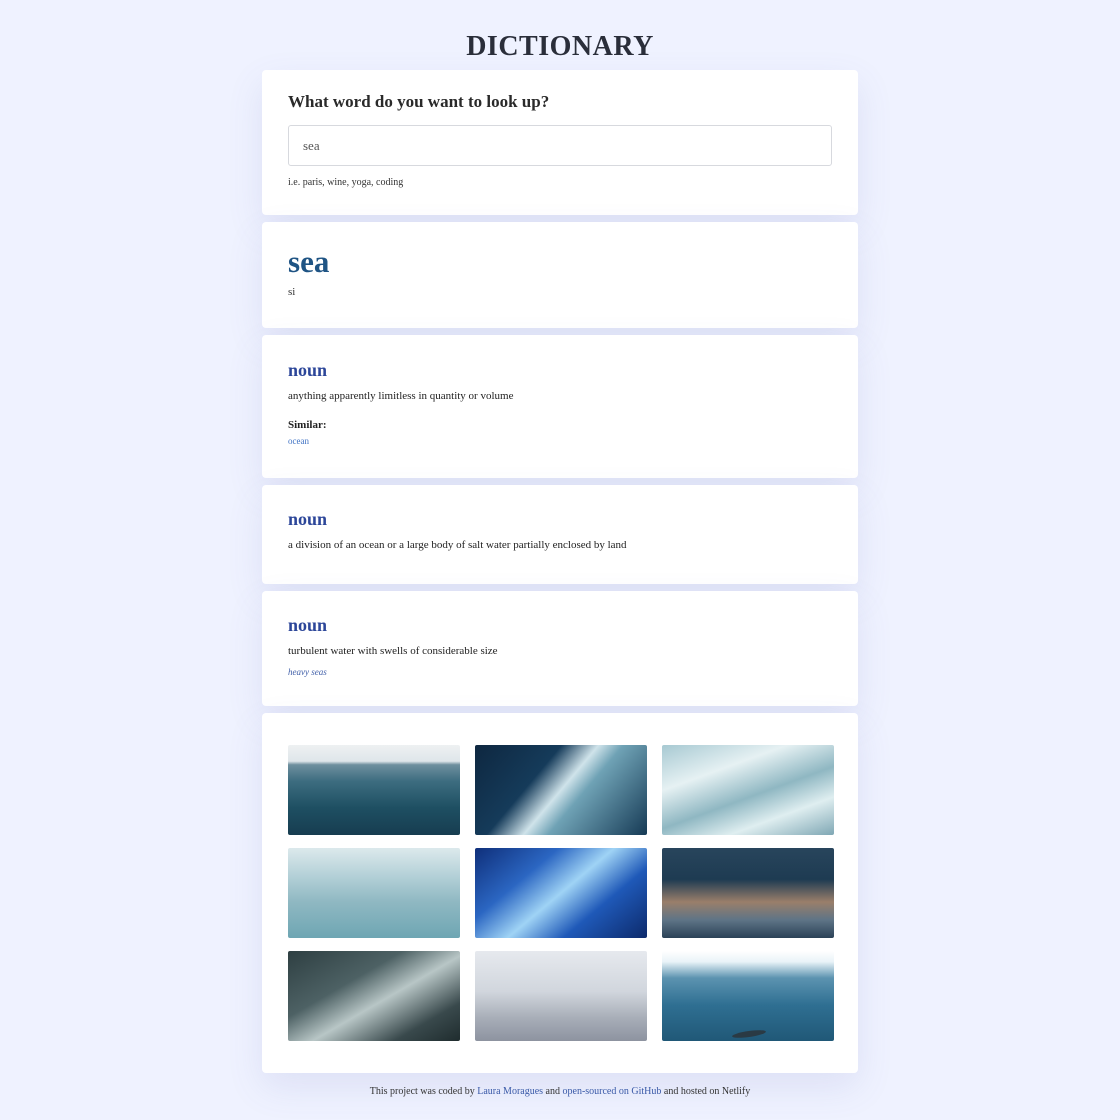  I want to click on wave-crest-photo, so click(748, 893).